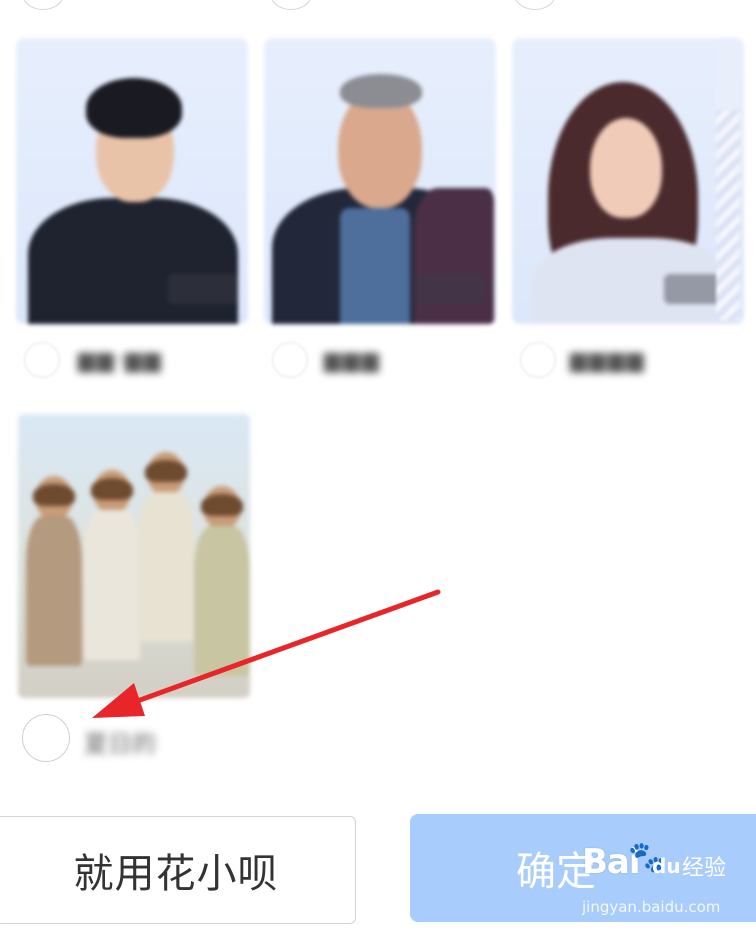 The image size is (756, 940). I want to click on use-huaxiaobai-button: 就用花小呗, so click(178, 870).